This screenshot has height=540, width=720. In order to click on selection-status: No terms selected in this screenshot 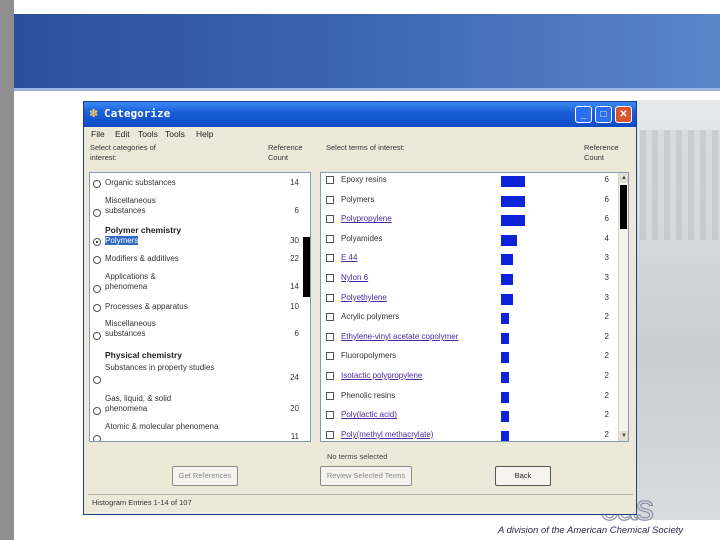, I will do `click(357, 456)`.